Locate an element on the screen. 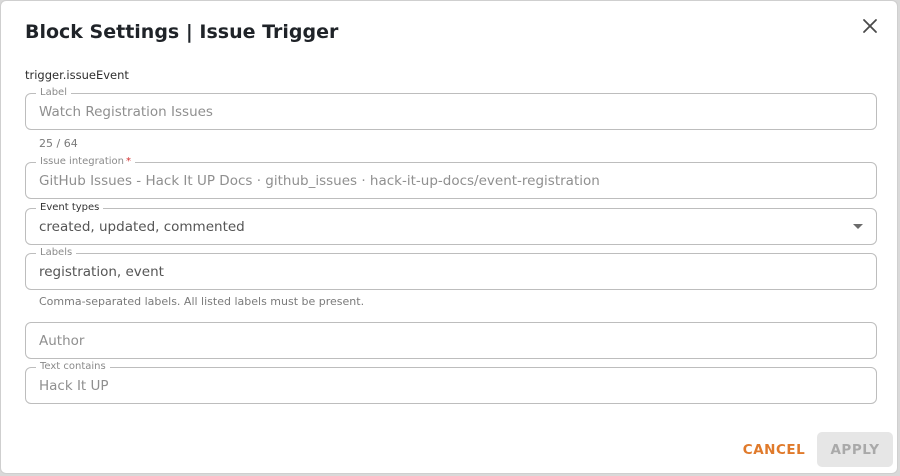  label-field-legend: Label is located at coordinates (53, 93).